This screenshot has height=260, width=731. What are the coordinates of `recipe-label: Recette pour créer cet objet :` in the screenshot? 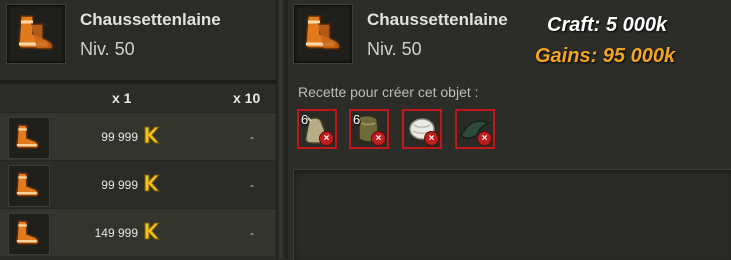 It's located at (388, 92).